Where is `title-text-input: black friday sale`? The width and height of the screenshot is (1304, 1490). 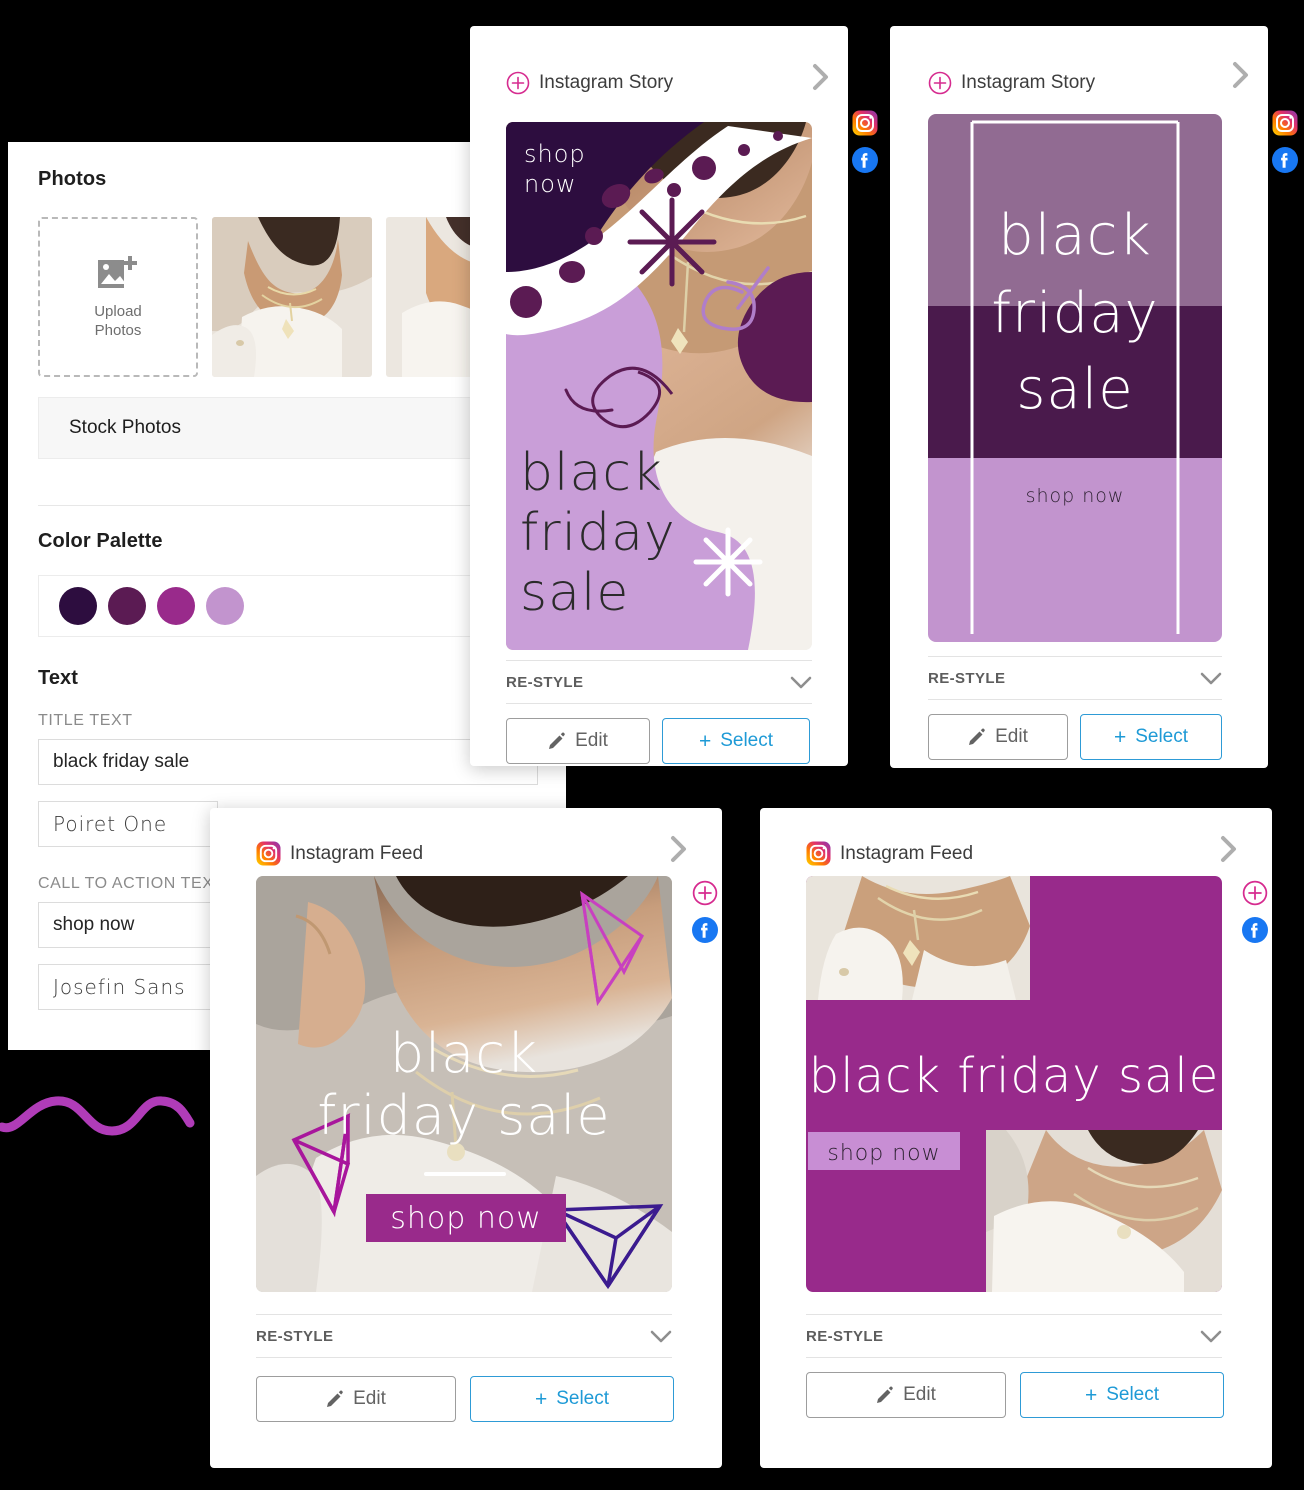 title-text-input: black friday sale is located at coordinates (288, 762).